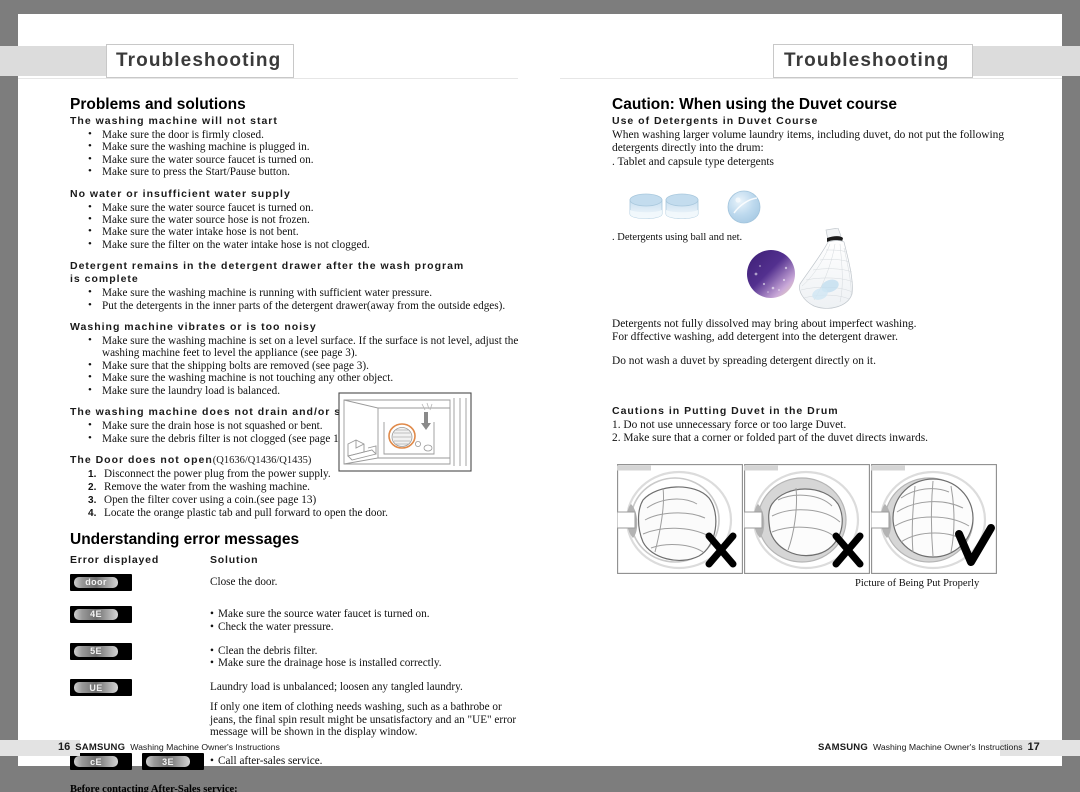  Describe the element at coordinates (295, 560) in the screenshot. I see `error-table-header: Error displayed Solution` at that location.